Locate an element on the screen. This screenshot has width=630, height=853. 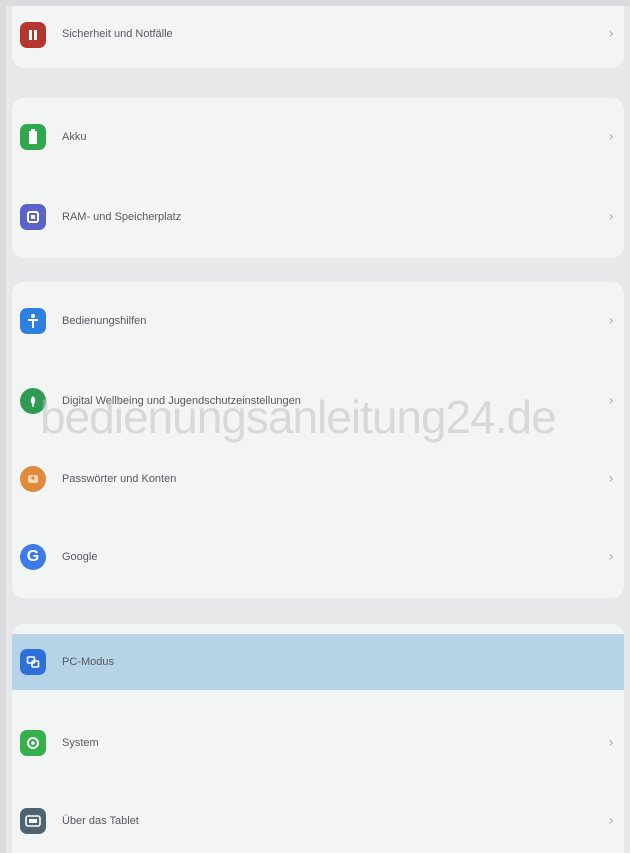
settings-item-about: Über das Tablet › is located at coordinates (318, 817).